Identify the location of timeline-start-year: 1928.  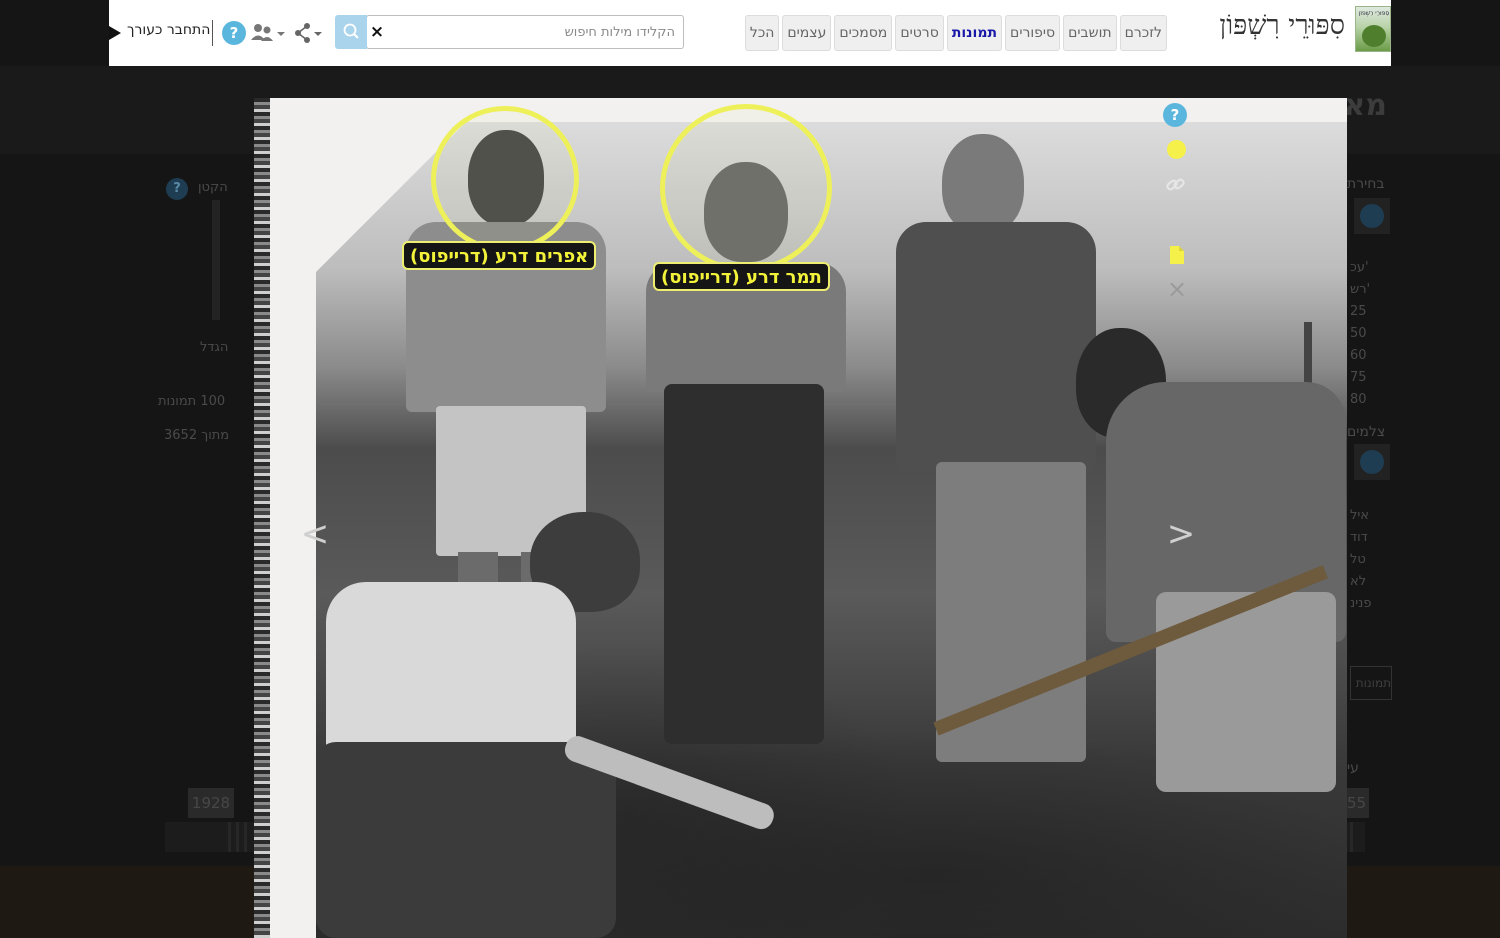
(211, 803).